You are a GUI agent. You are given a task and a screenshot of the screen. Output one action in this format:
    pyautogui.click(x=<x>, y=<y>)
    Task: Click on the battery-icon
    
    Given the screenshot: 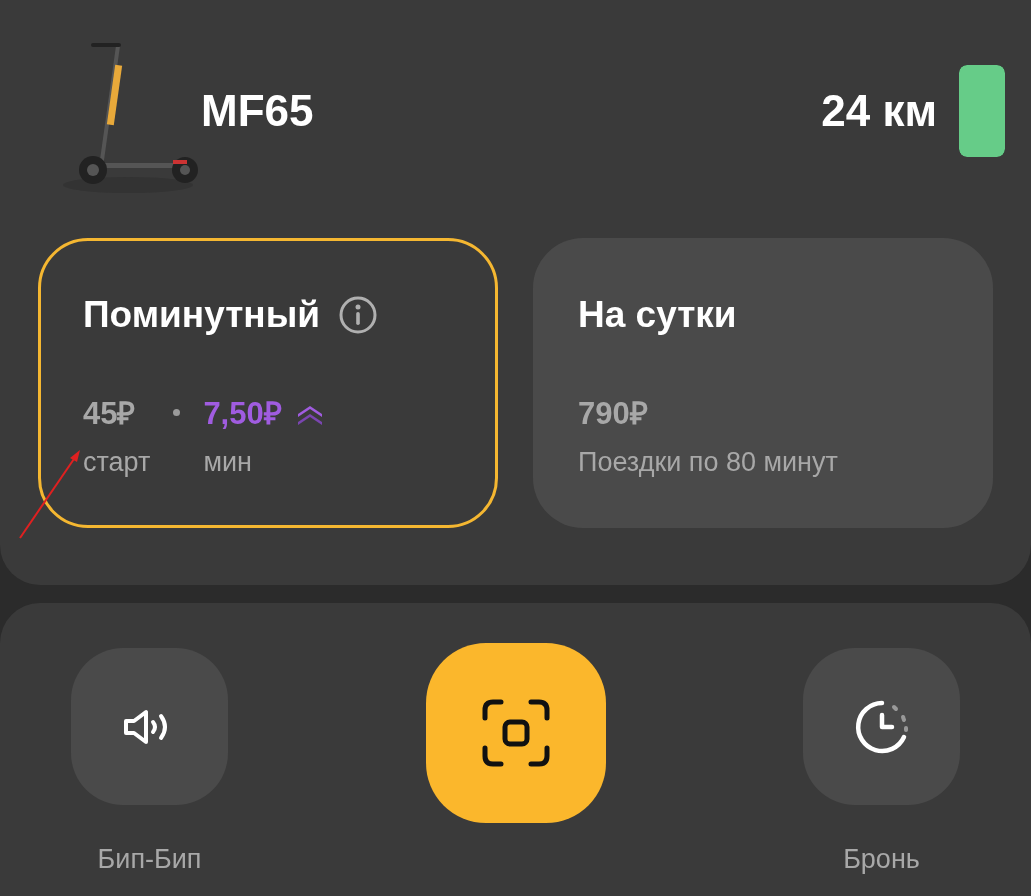 What is the action you would take?
    pyautogui.click(x=982, y=111)
    